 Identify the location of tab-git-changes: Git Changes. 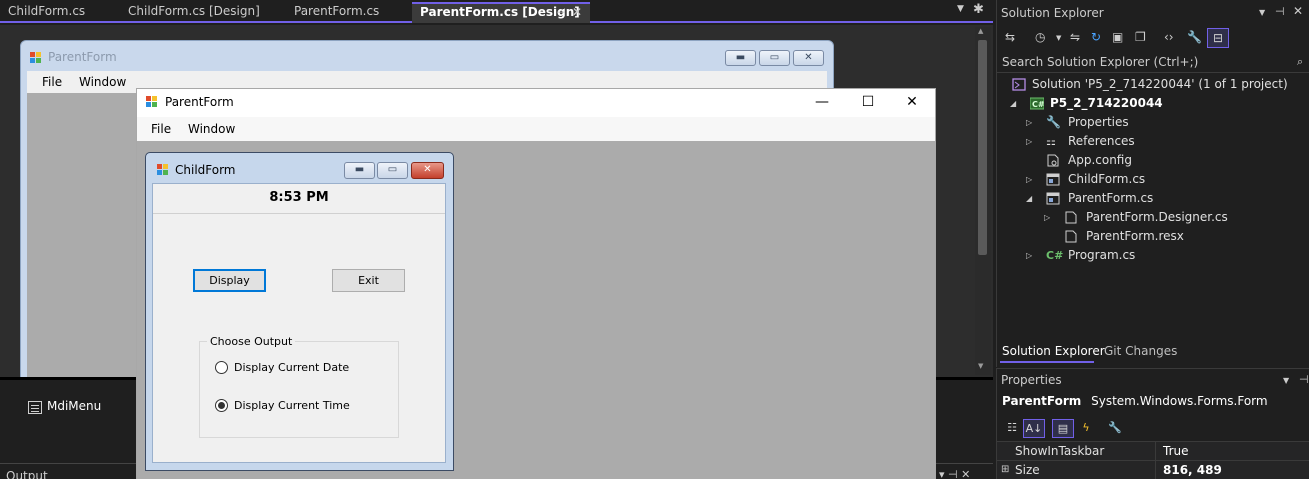
(1140, 351).